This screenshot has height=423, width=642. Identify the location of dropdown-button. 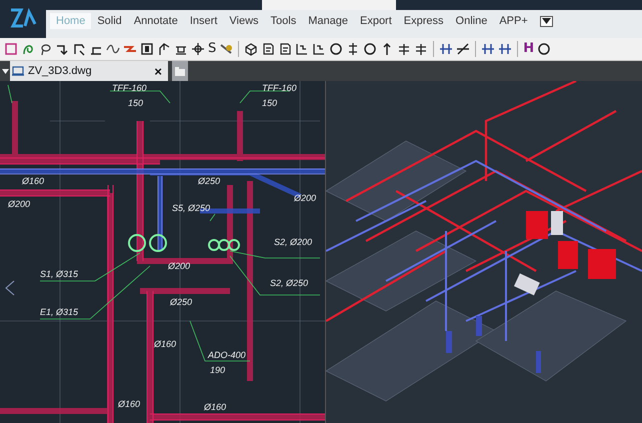
(546, 21).